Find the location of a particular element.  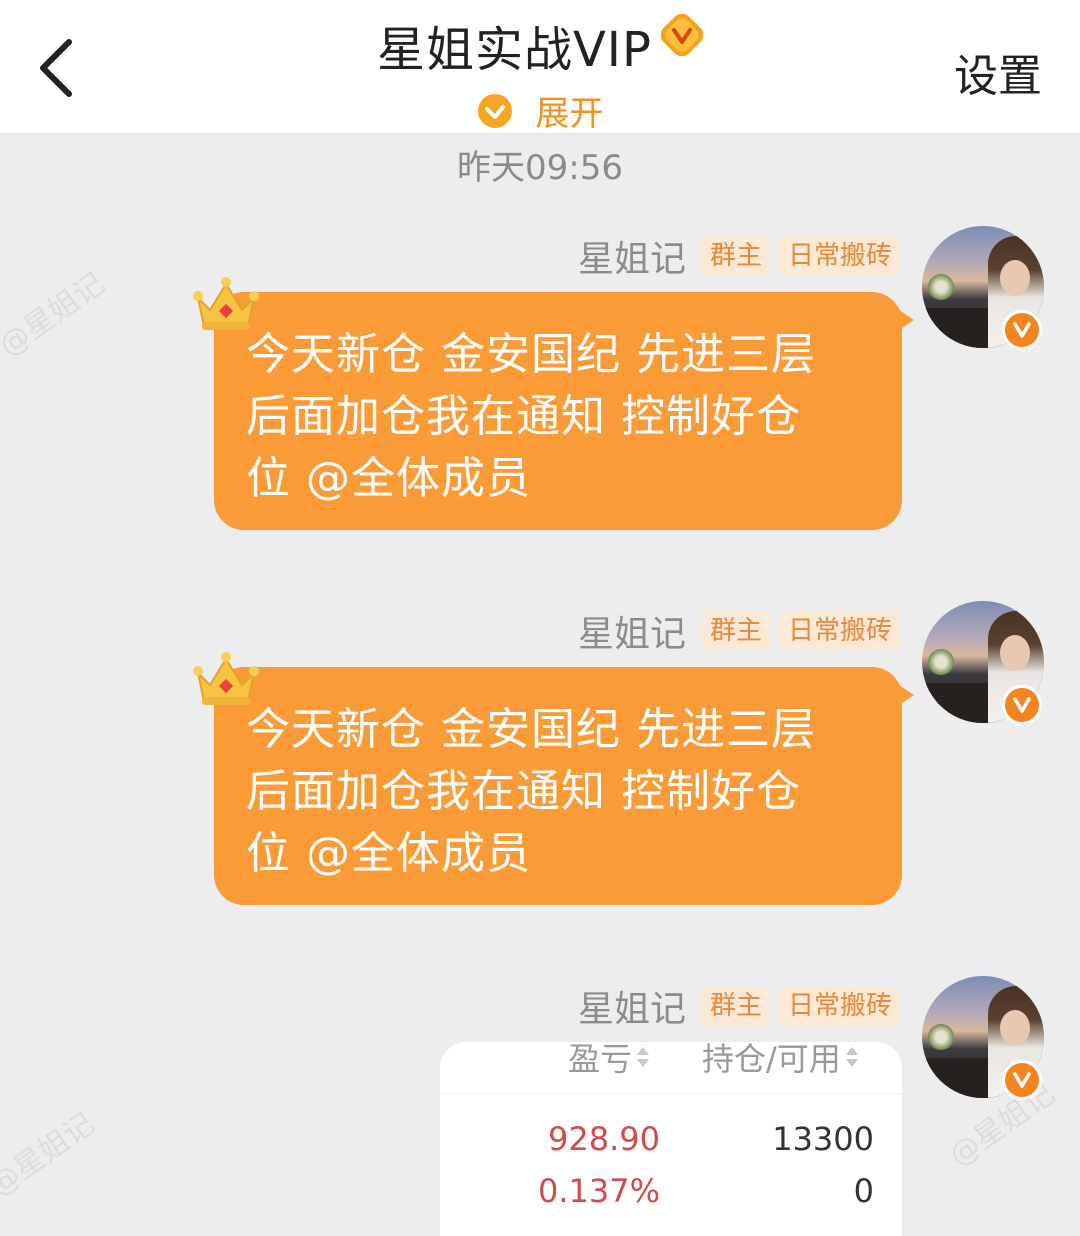

timestamp: 昨天09:56 is located at coordinates (540, 168).